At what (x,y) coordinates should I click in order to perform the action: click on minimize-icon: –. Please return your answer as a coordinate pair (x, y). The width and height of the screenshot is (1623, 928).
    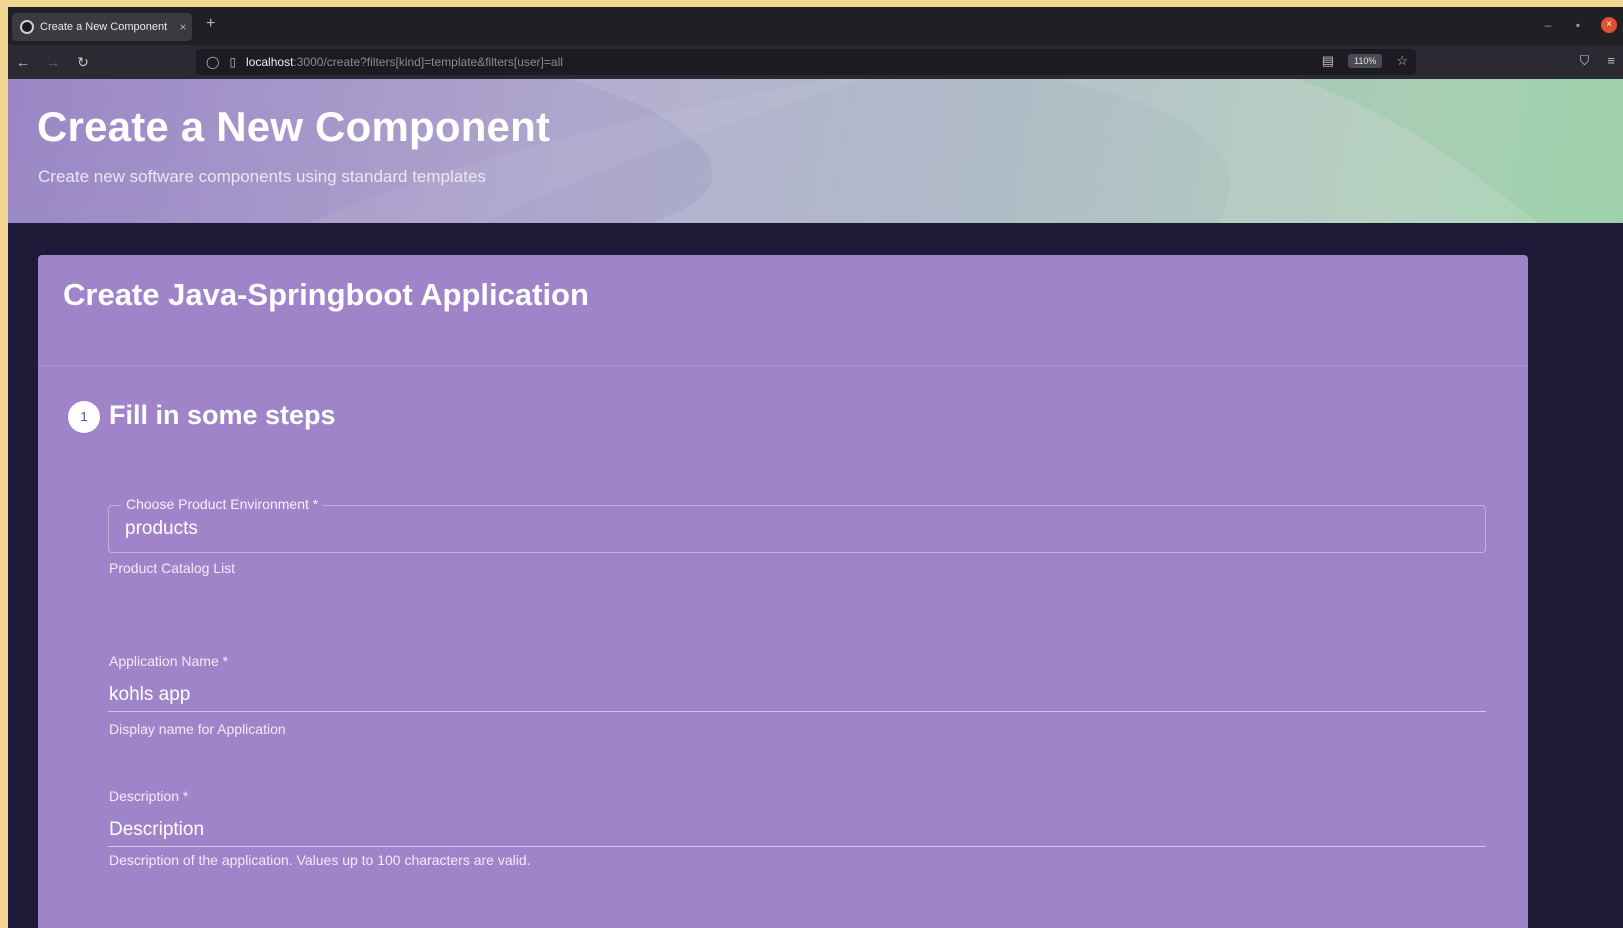
    Looking at the image, I should click on (1548, 25).